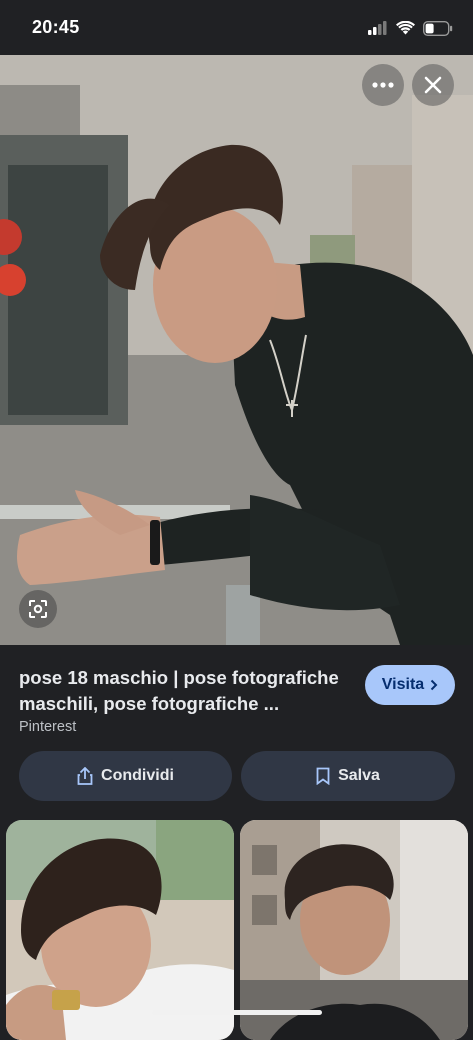 Image resolution: width=473 pixels, height=1040 pixels. I want to click on visit-button: Visita, so click(410, 685).